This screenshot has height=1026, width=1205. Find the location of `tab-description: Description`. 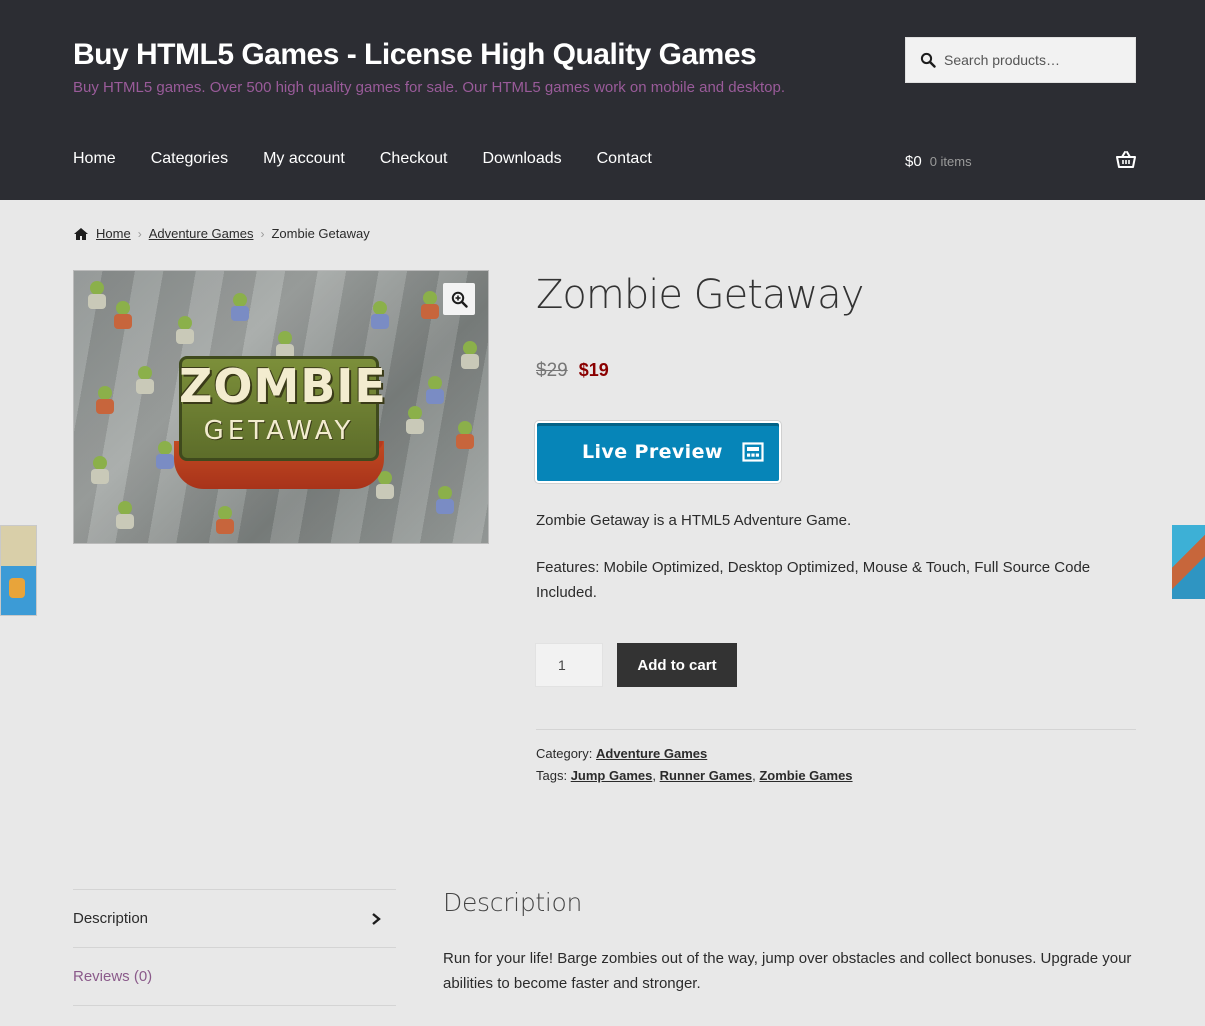

tab-description: Description is located at coordinates (234, 919).